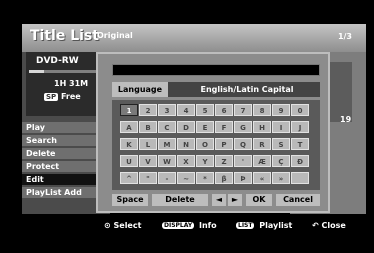 This screenshot has height=253, width=374. I want to click on key-r0c8: 9, so click(281, 110).